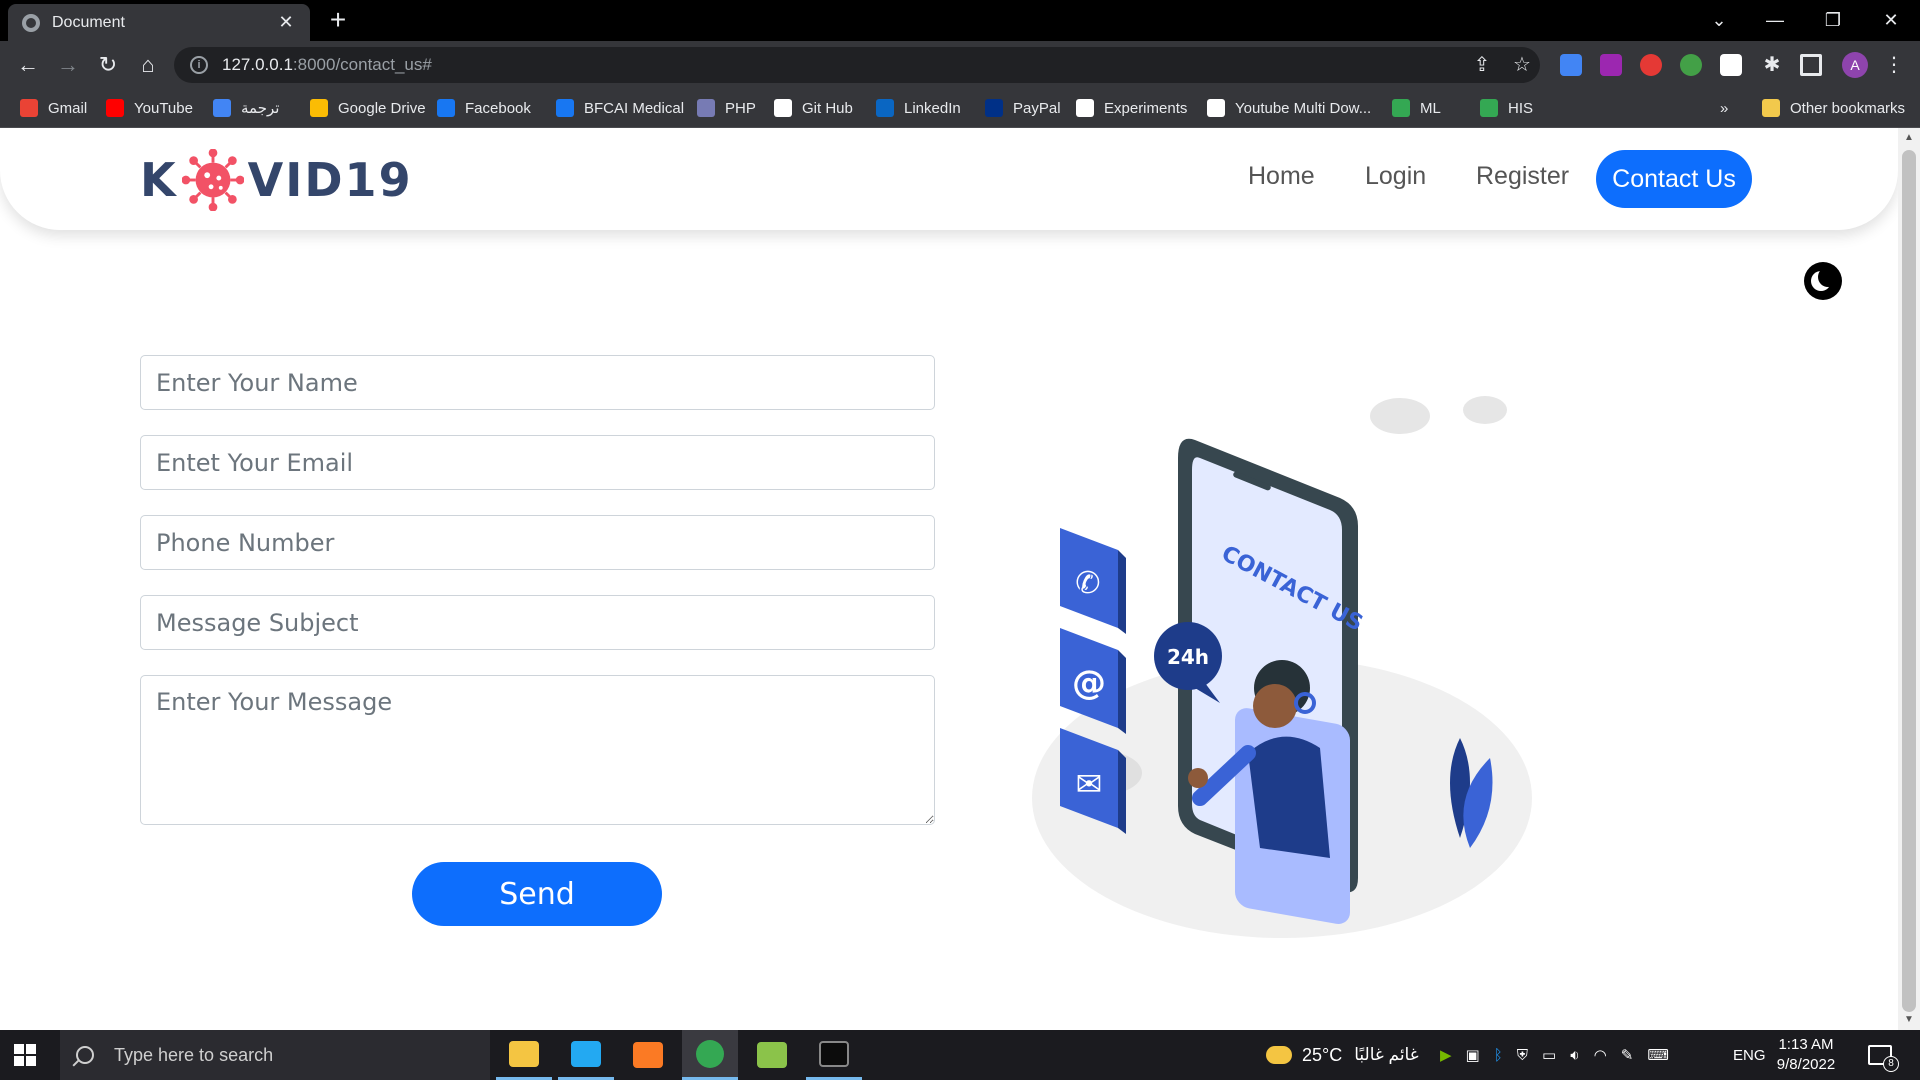 The image size is (1920, 1080). I want to click on home-icon: ⌂, so click(148, 65).